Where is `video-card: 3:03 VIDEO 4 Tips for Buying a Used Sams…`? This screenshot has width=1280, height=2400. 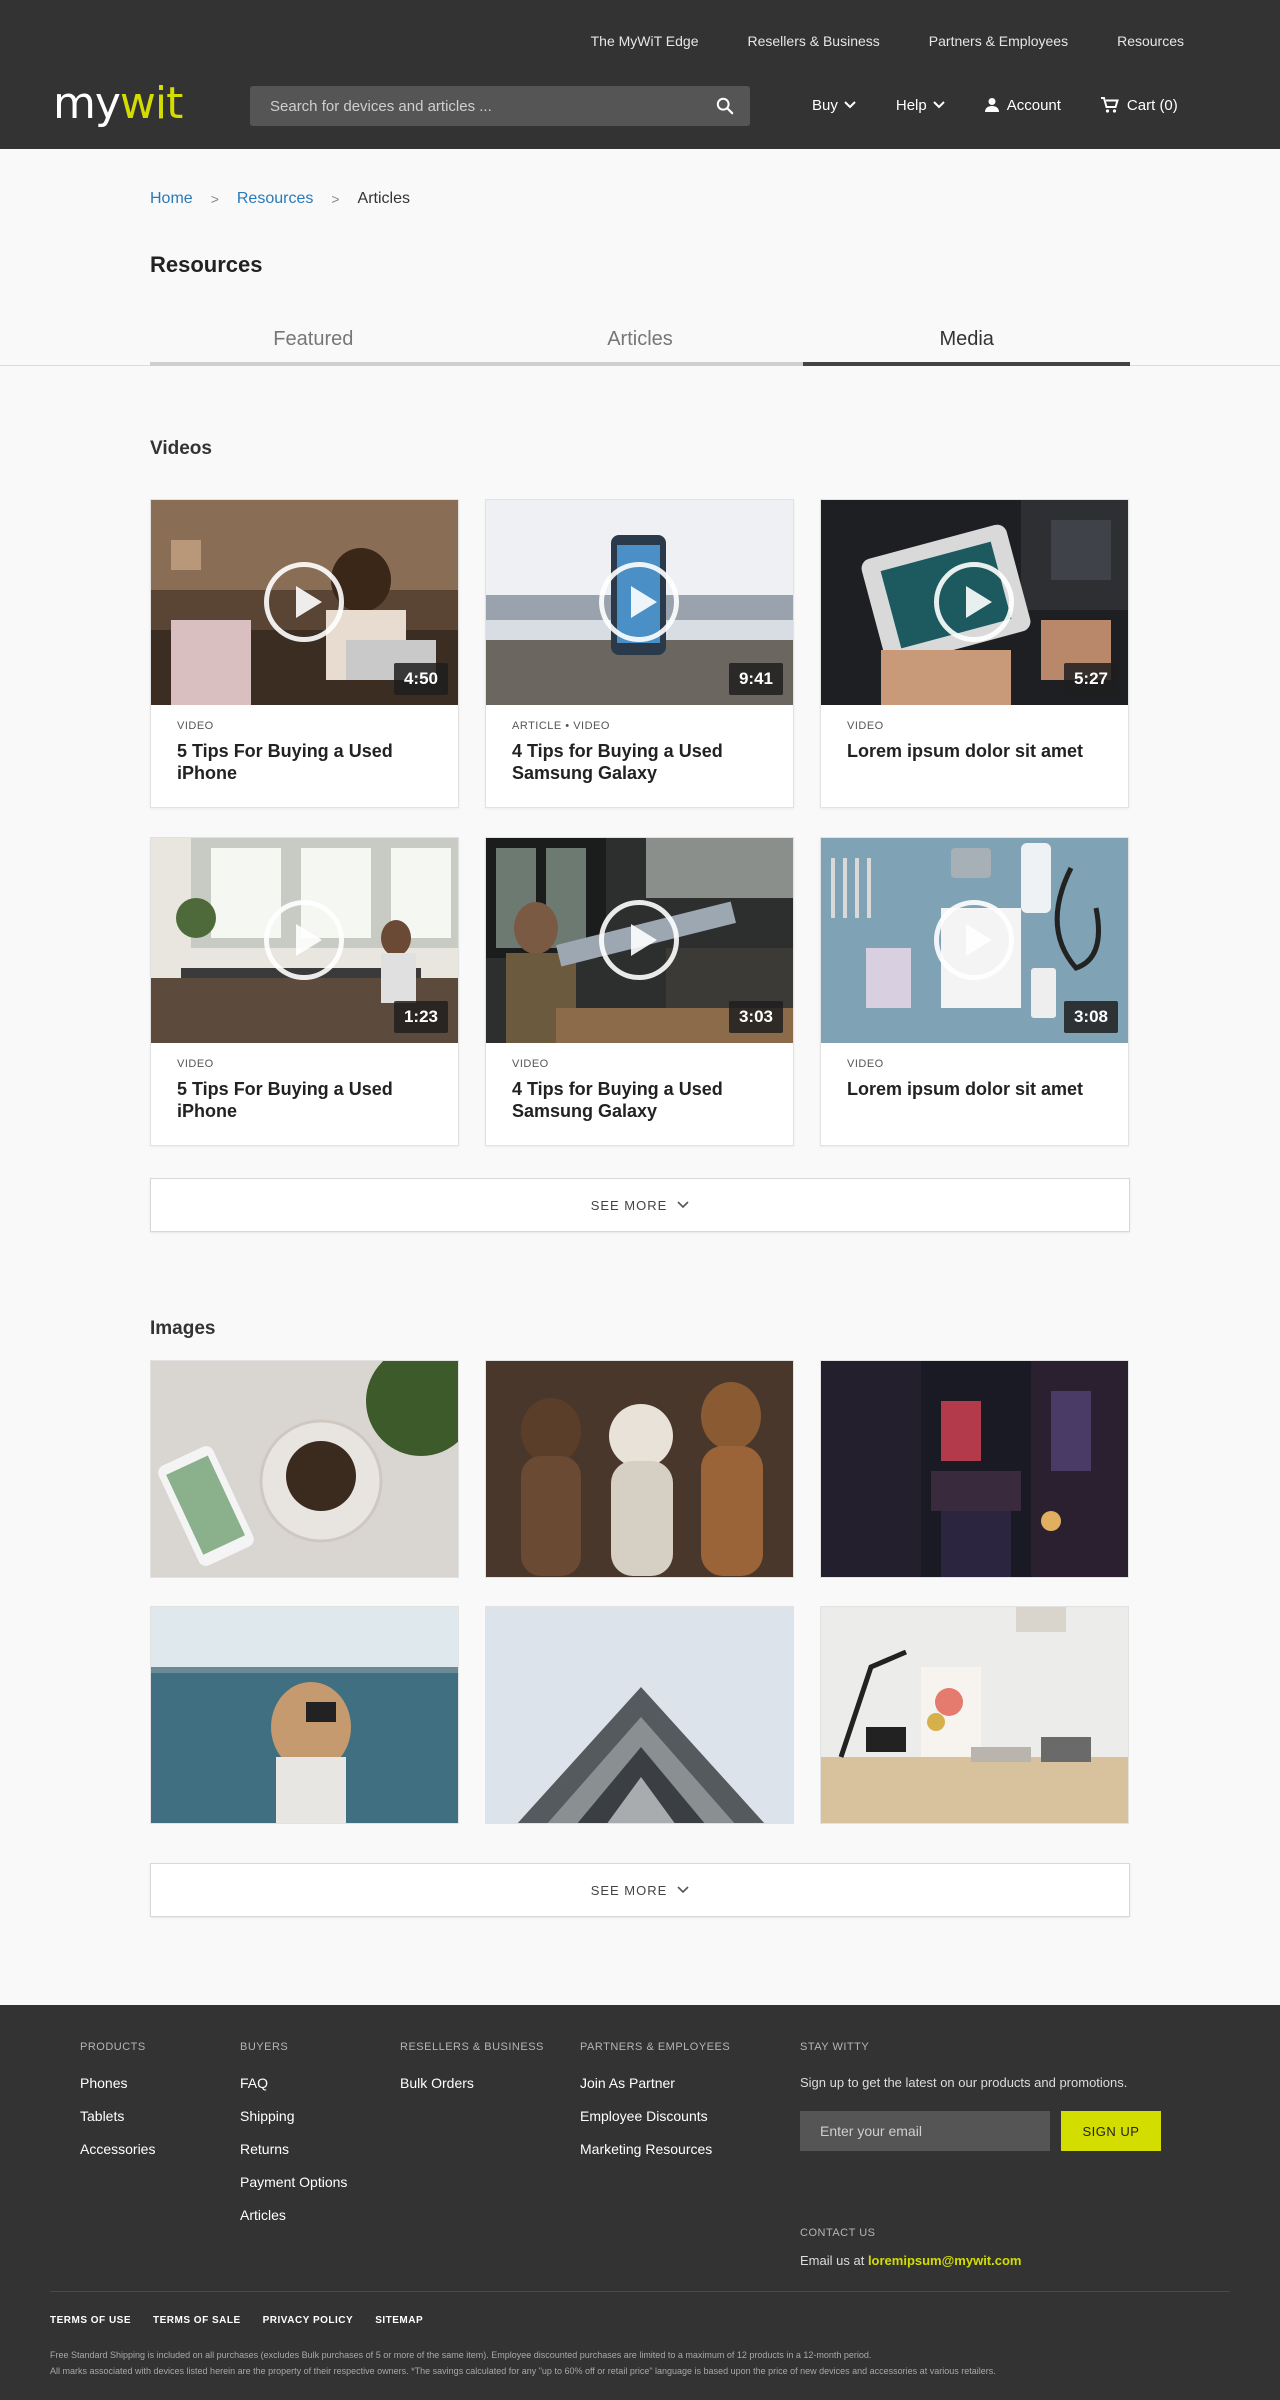
video-card: 3:03 VIDEO 4 Tips for Buying a Used Sams… is located at coordinates (639, 991).